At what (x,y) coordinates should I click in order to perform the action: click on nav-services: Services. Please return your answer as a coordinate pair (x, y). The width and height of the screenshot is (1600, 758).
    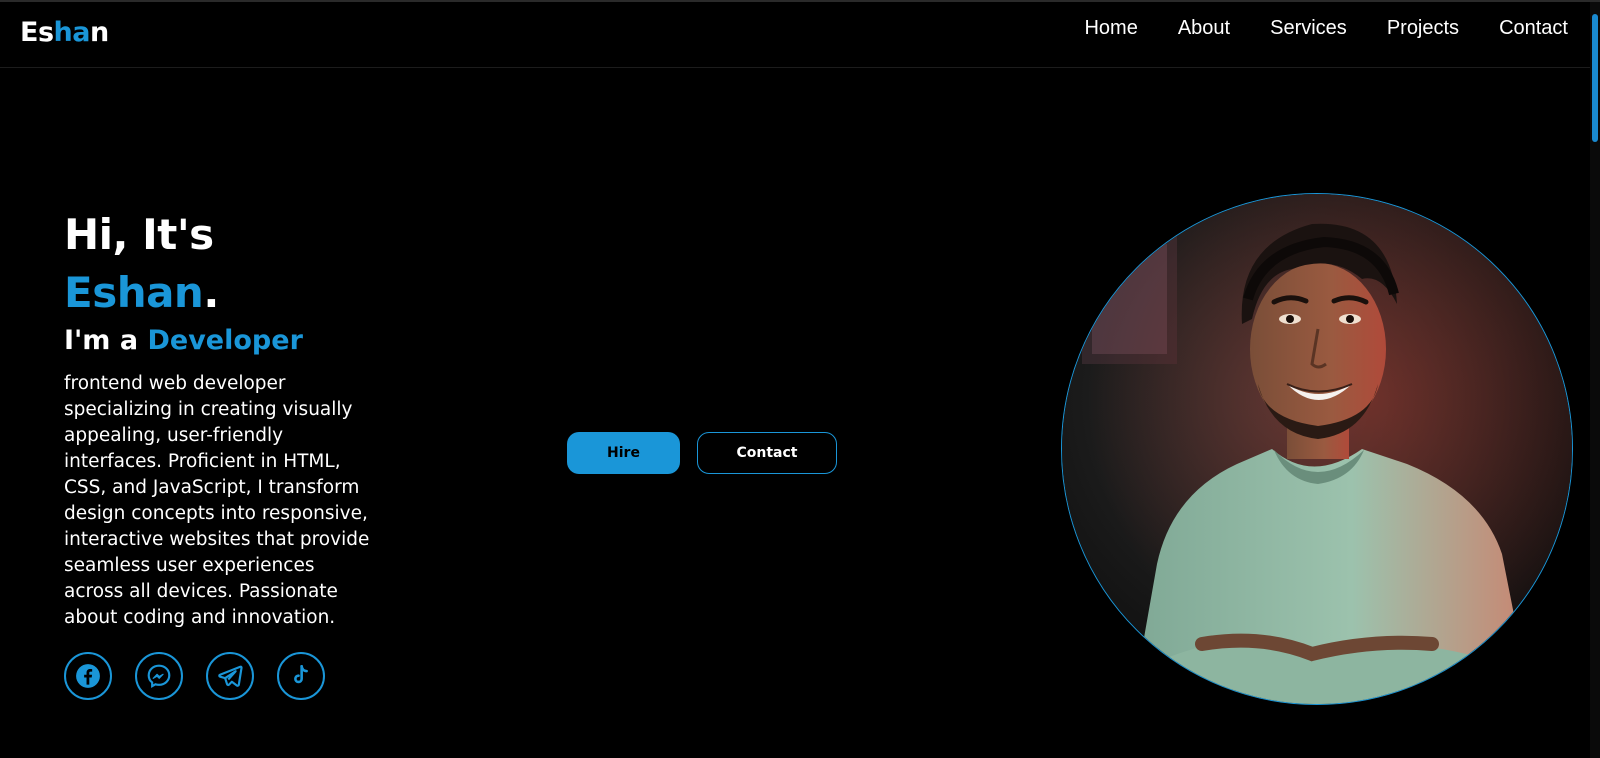
    Looking at the image, I should click on (1308, 28).